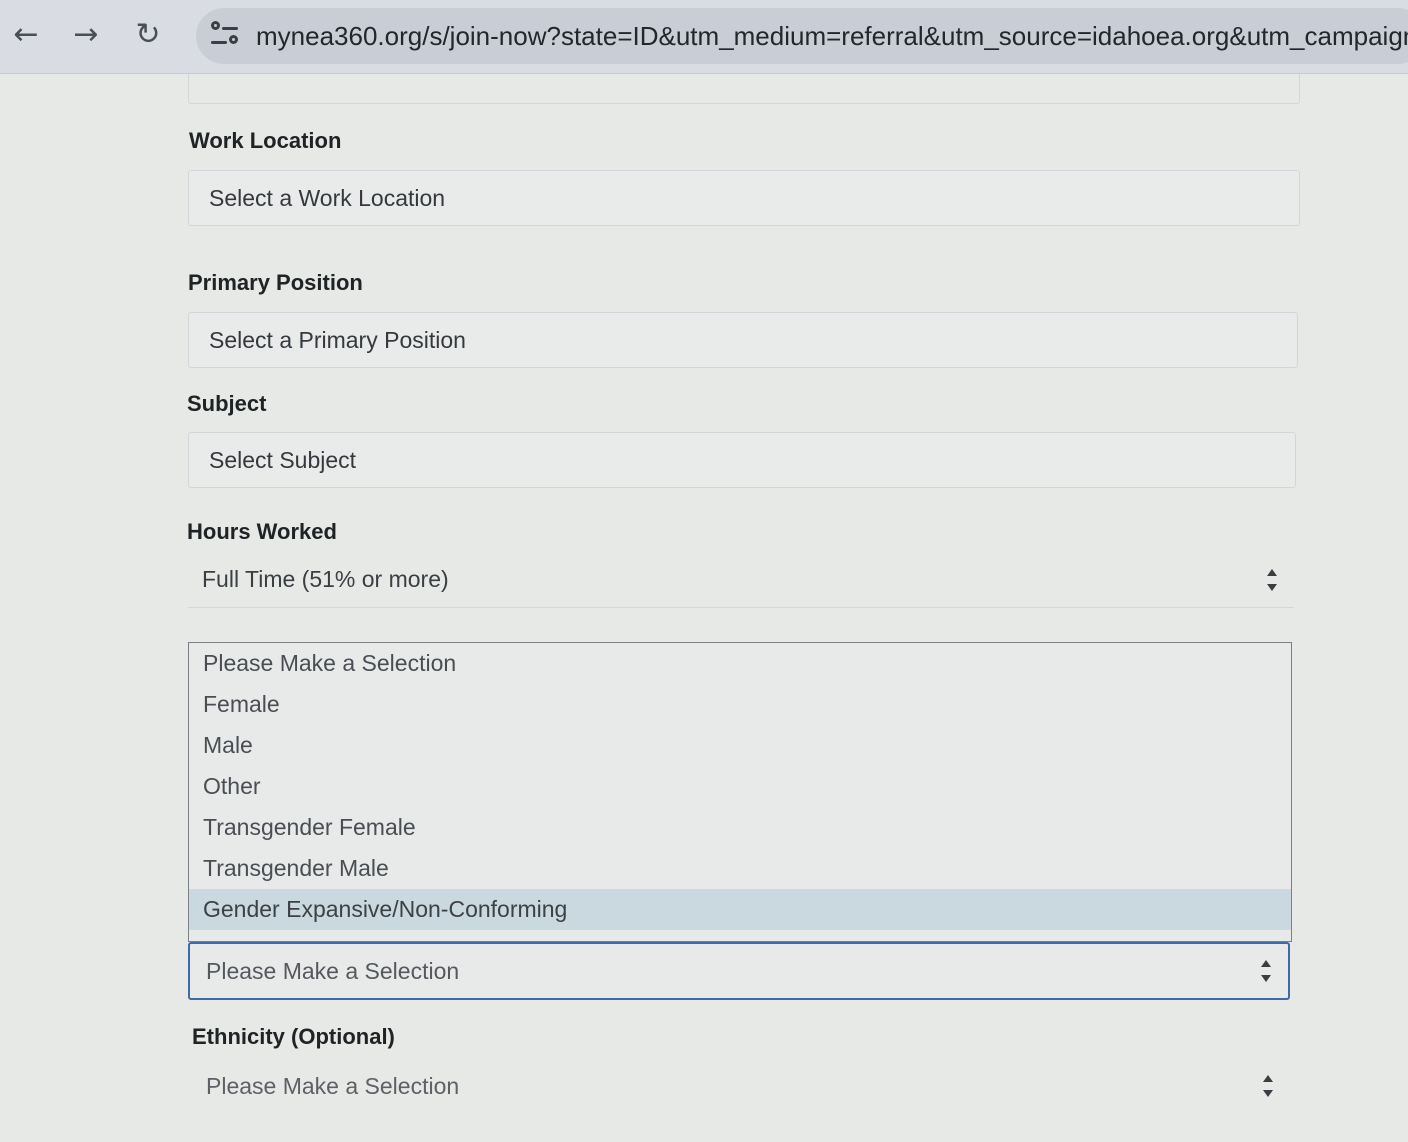 The width and height of the screenshot is (1408, 1142). I want to click on hours-worked-label: Hours Worked, so click(262, 531).